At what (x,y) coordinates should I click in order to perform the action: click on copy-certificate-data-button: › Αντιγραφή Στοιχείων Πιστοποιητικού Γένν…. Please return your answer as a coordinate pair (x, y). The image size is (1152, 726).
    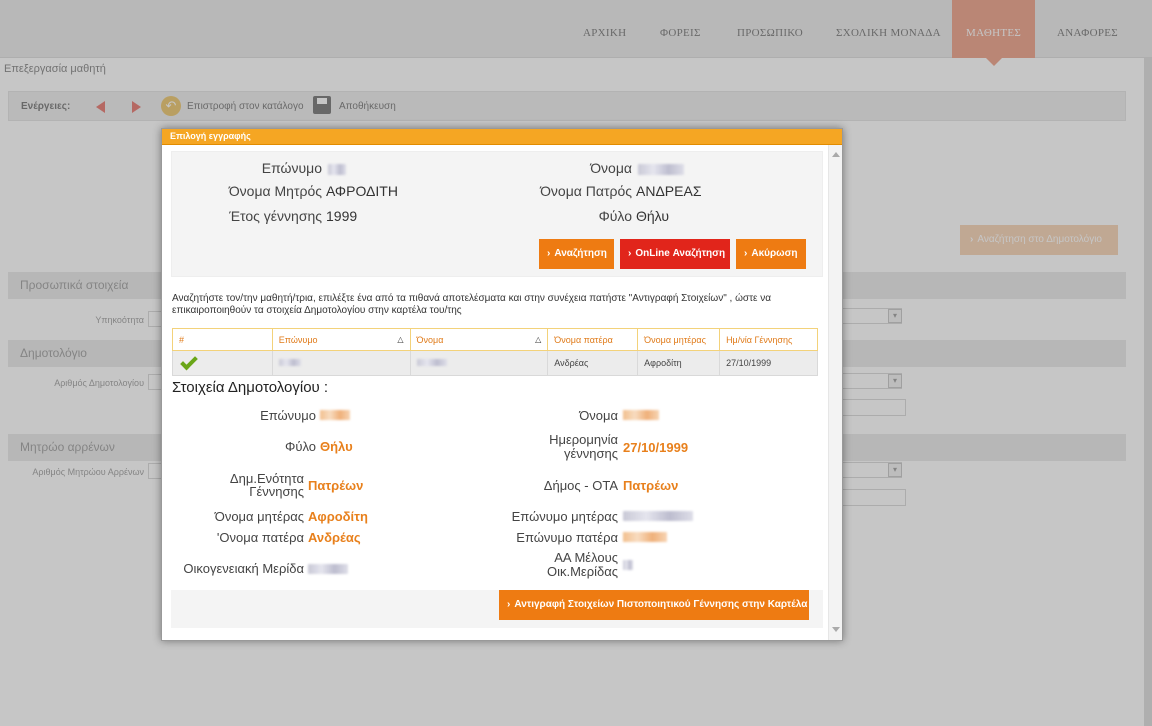
    Looking at the image, I should click on (654, 605).